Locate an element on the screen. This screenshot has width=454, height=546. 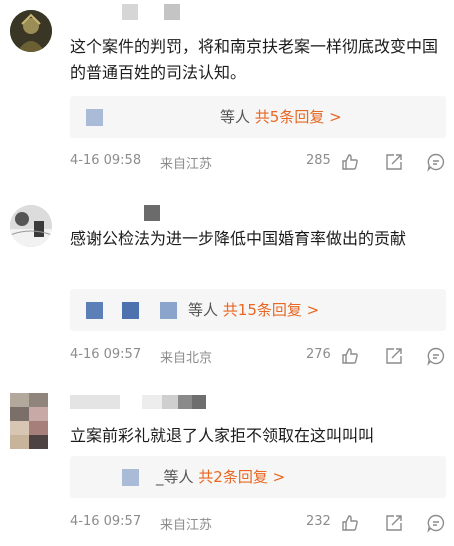
like-count: 232 is located at coordinates (318, 521).